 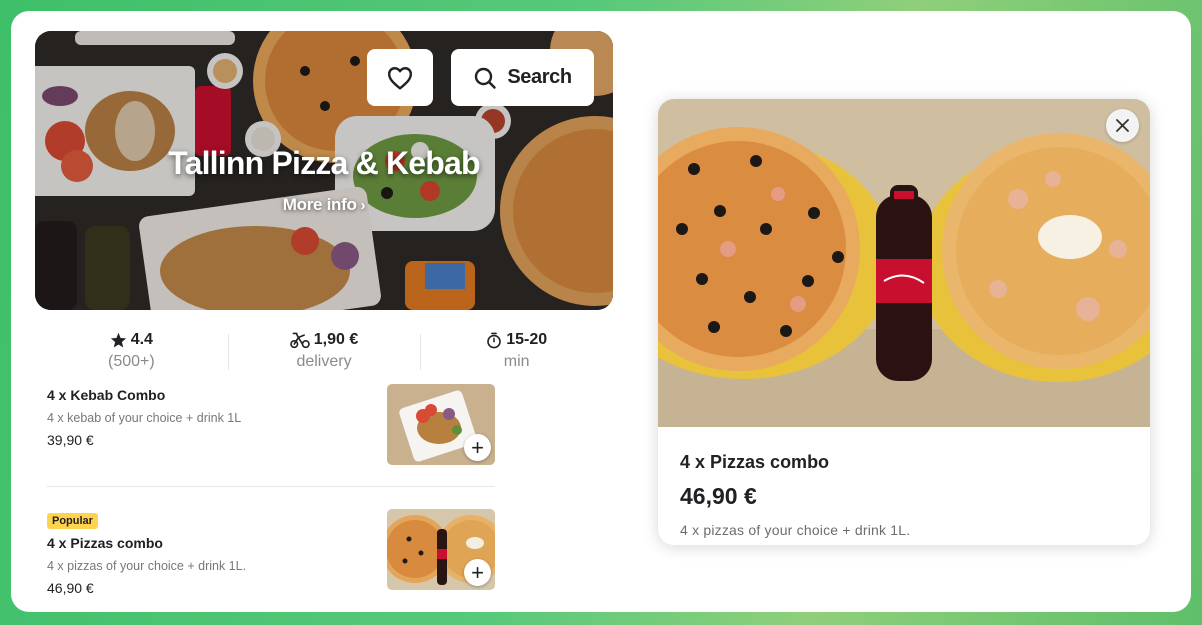 What do you see at coordinates (299, 340) in the screenshot?
I see `bike-icon` at bounding box center [299, 340].